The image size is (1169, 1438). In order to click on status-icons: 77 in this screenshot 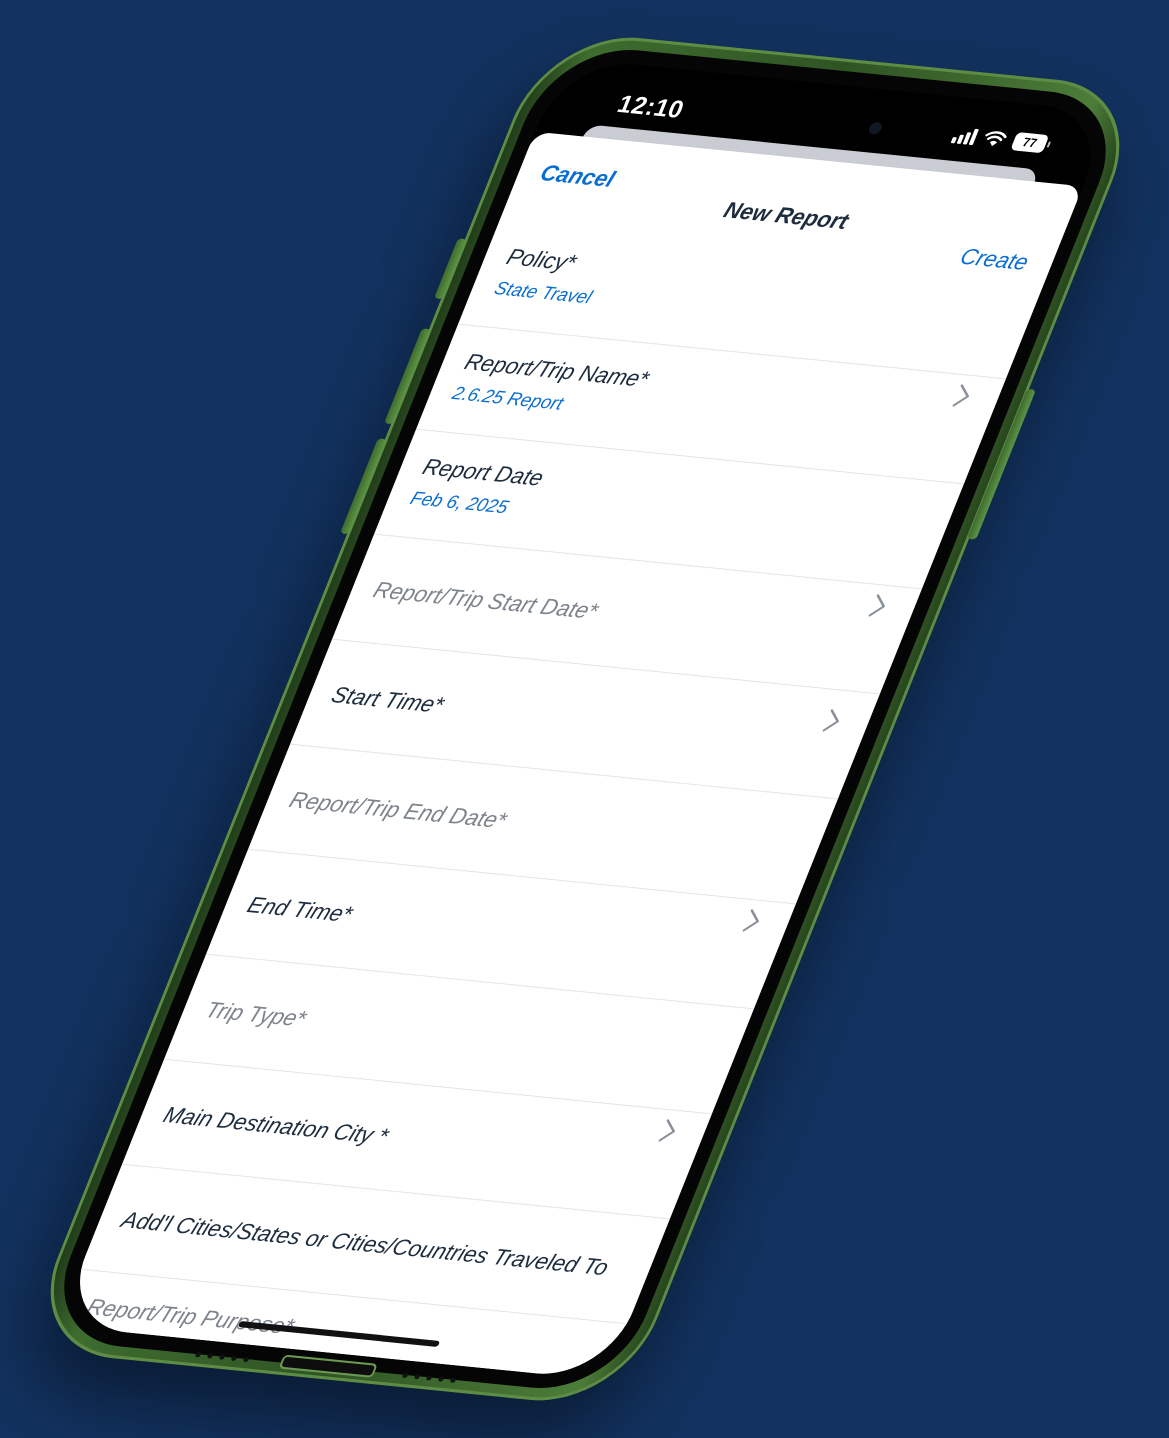, I will do `click(1000, 140)`.